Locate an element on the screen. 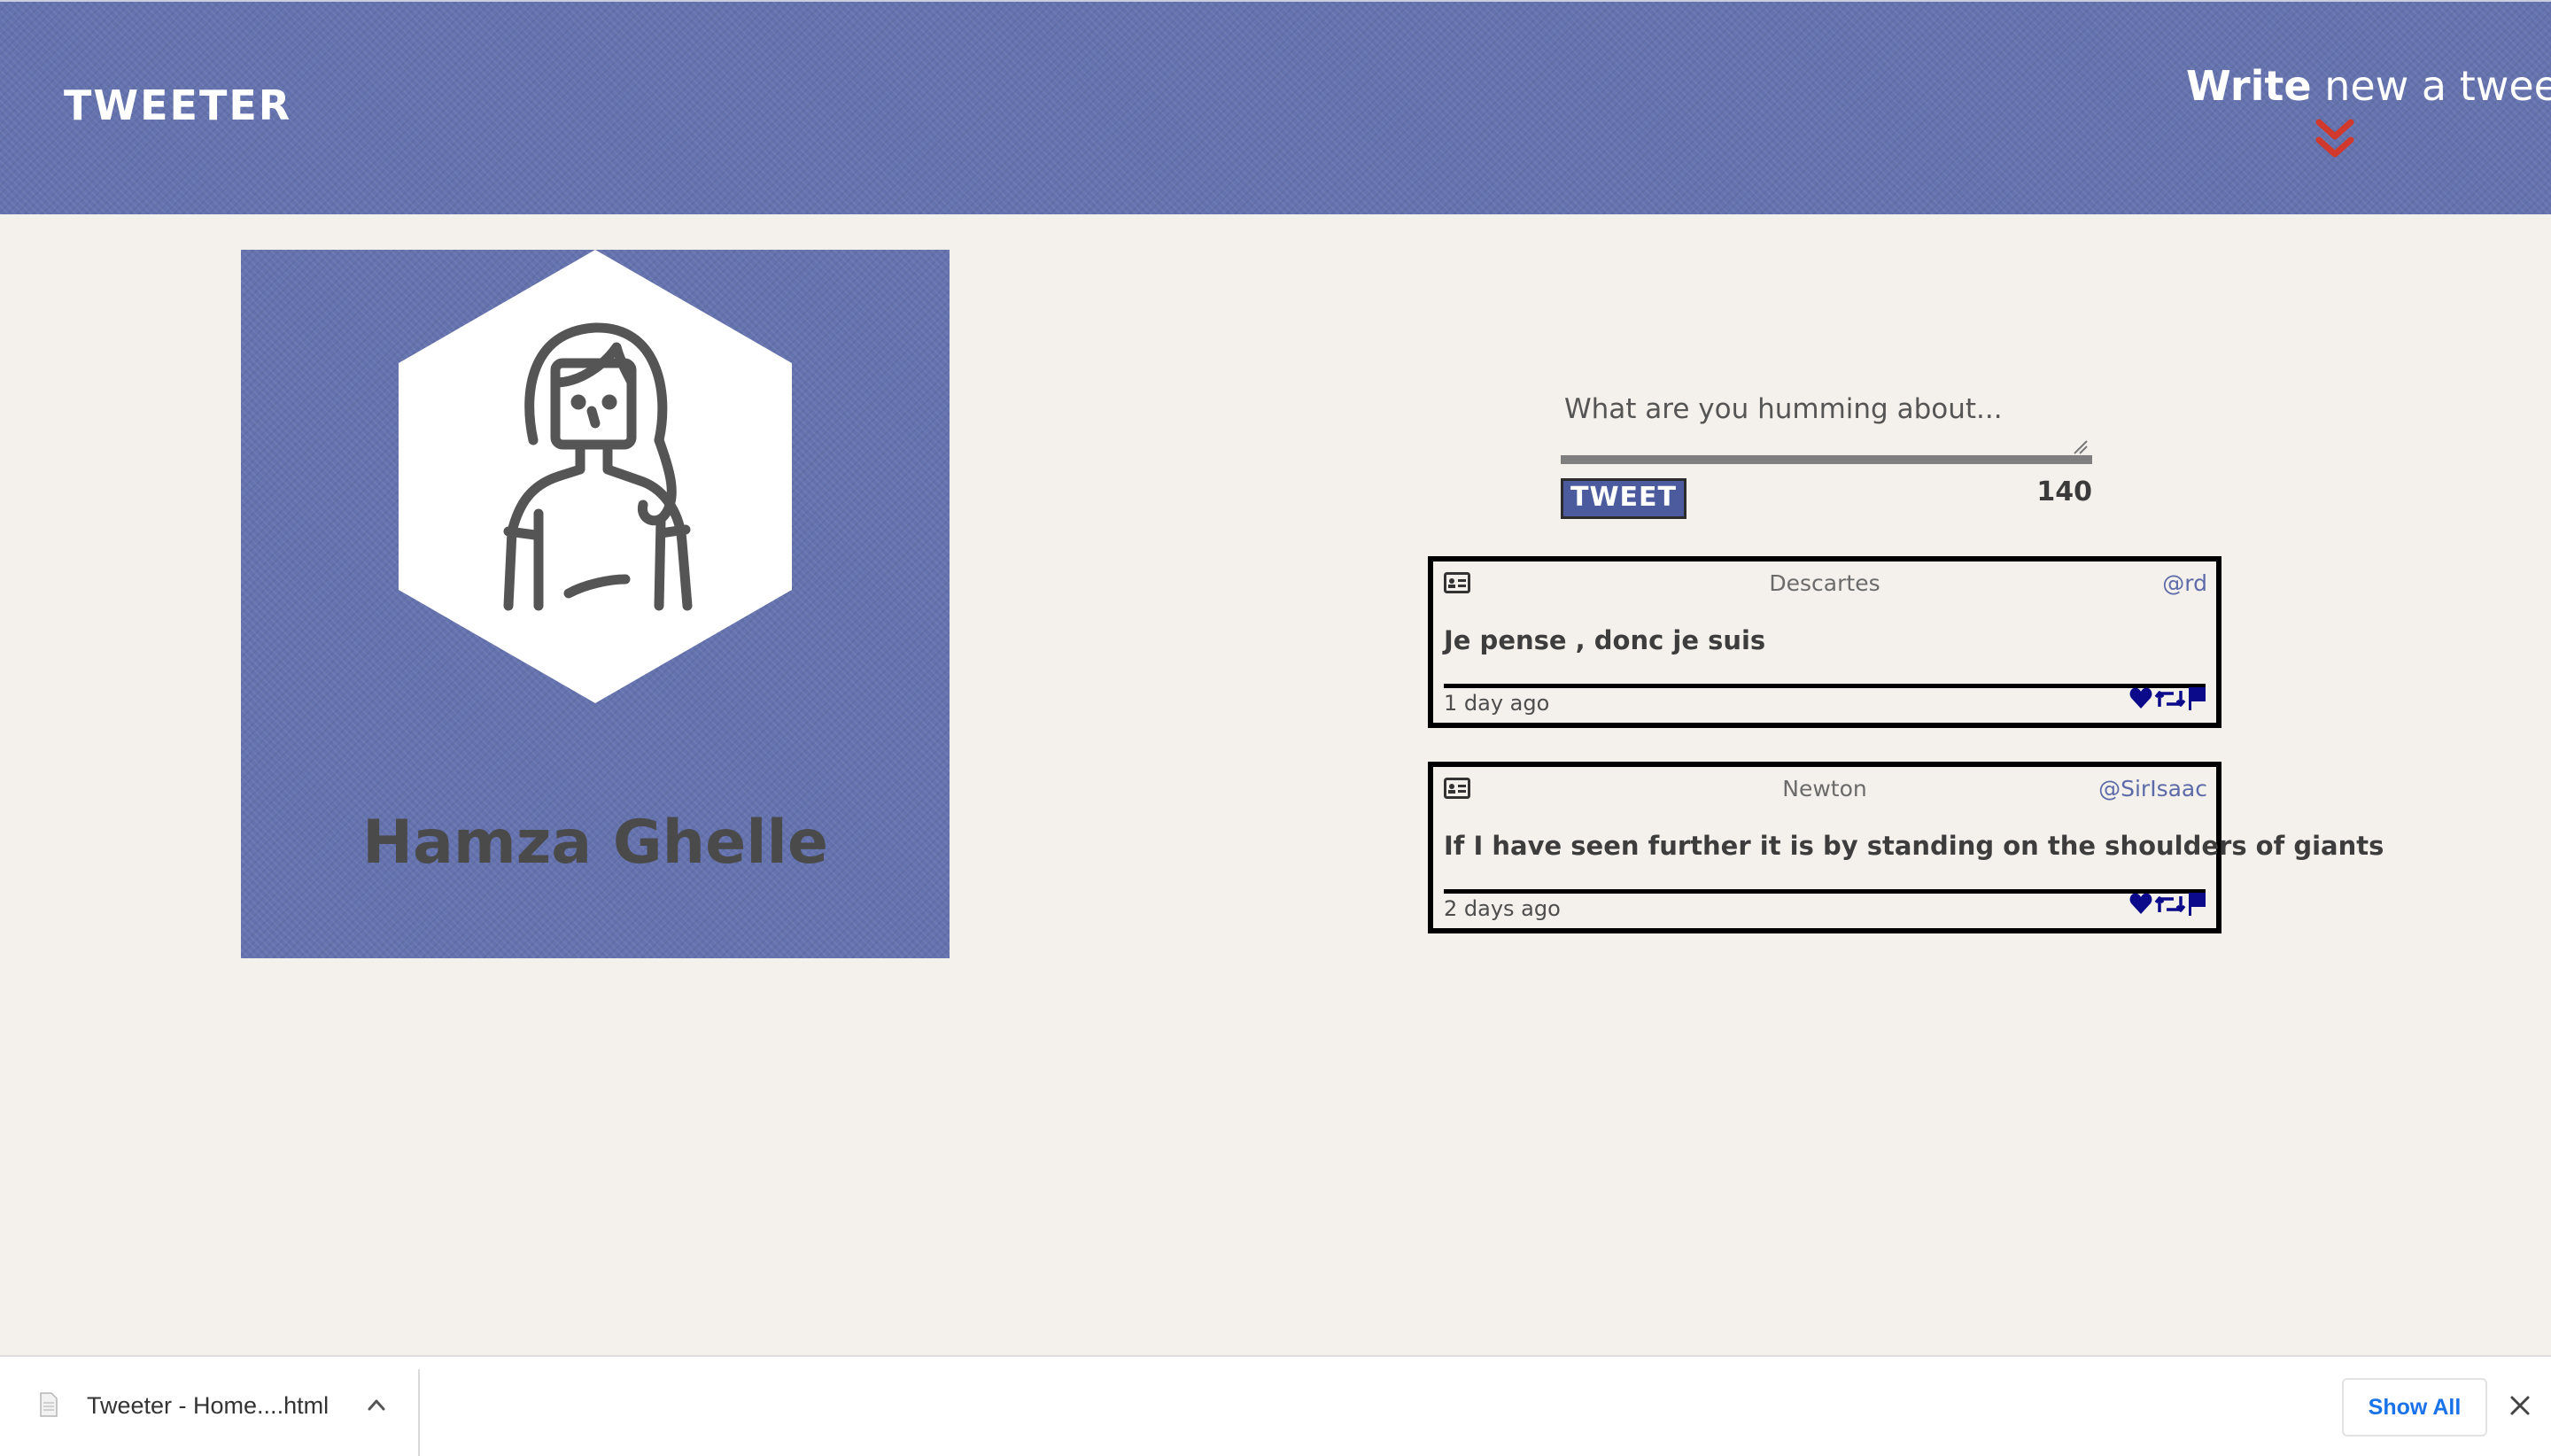 Image resolution: width=2551 pixels, height=1456 pixels. profile-card: Hamza Ghelle is located at coordinates (595, 604).